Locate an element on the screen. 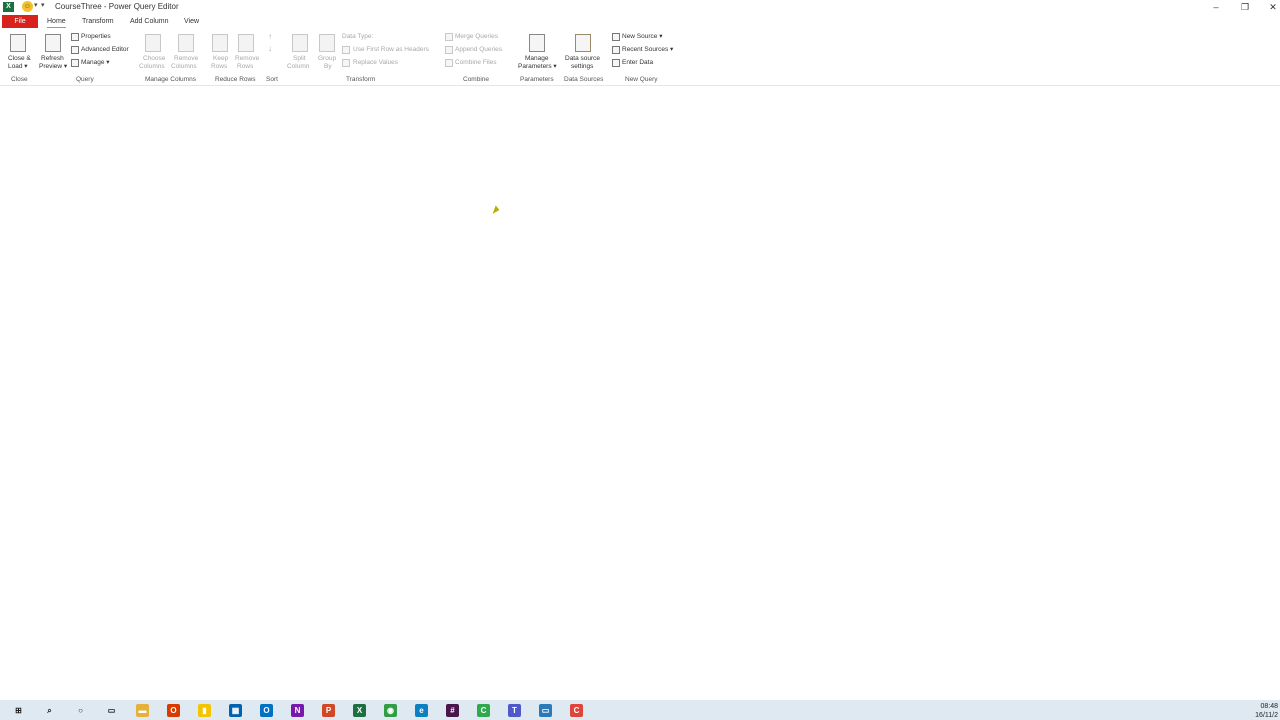 This screenshot has height=720, width=1280. restore-button: ❐ is located at coordinates (1245, 7).